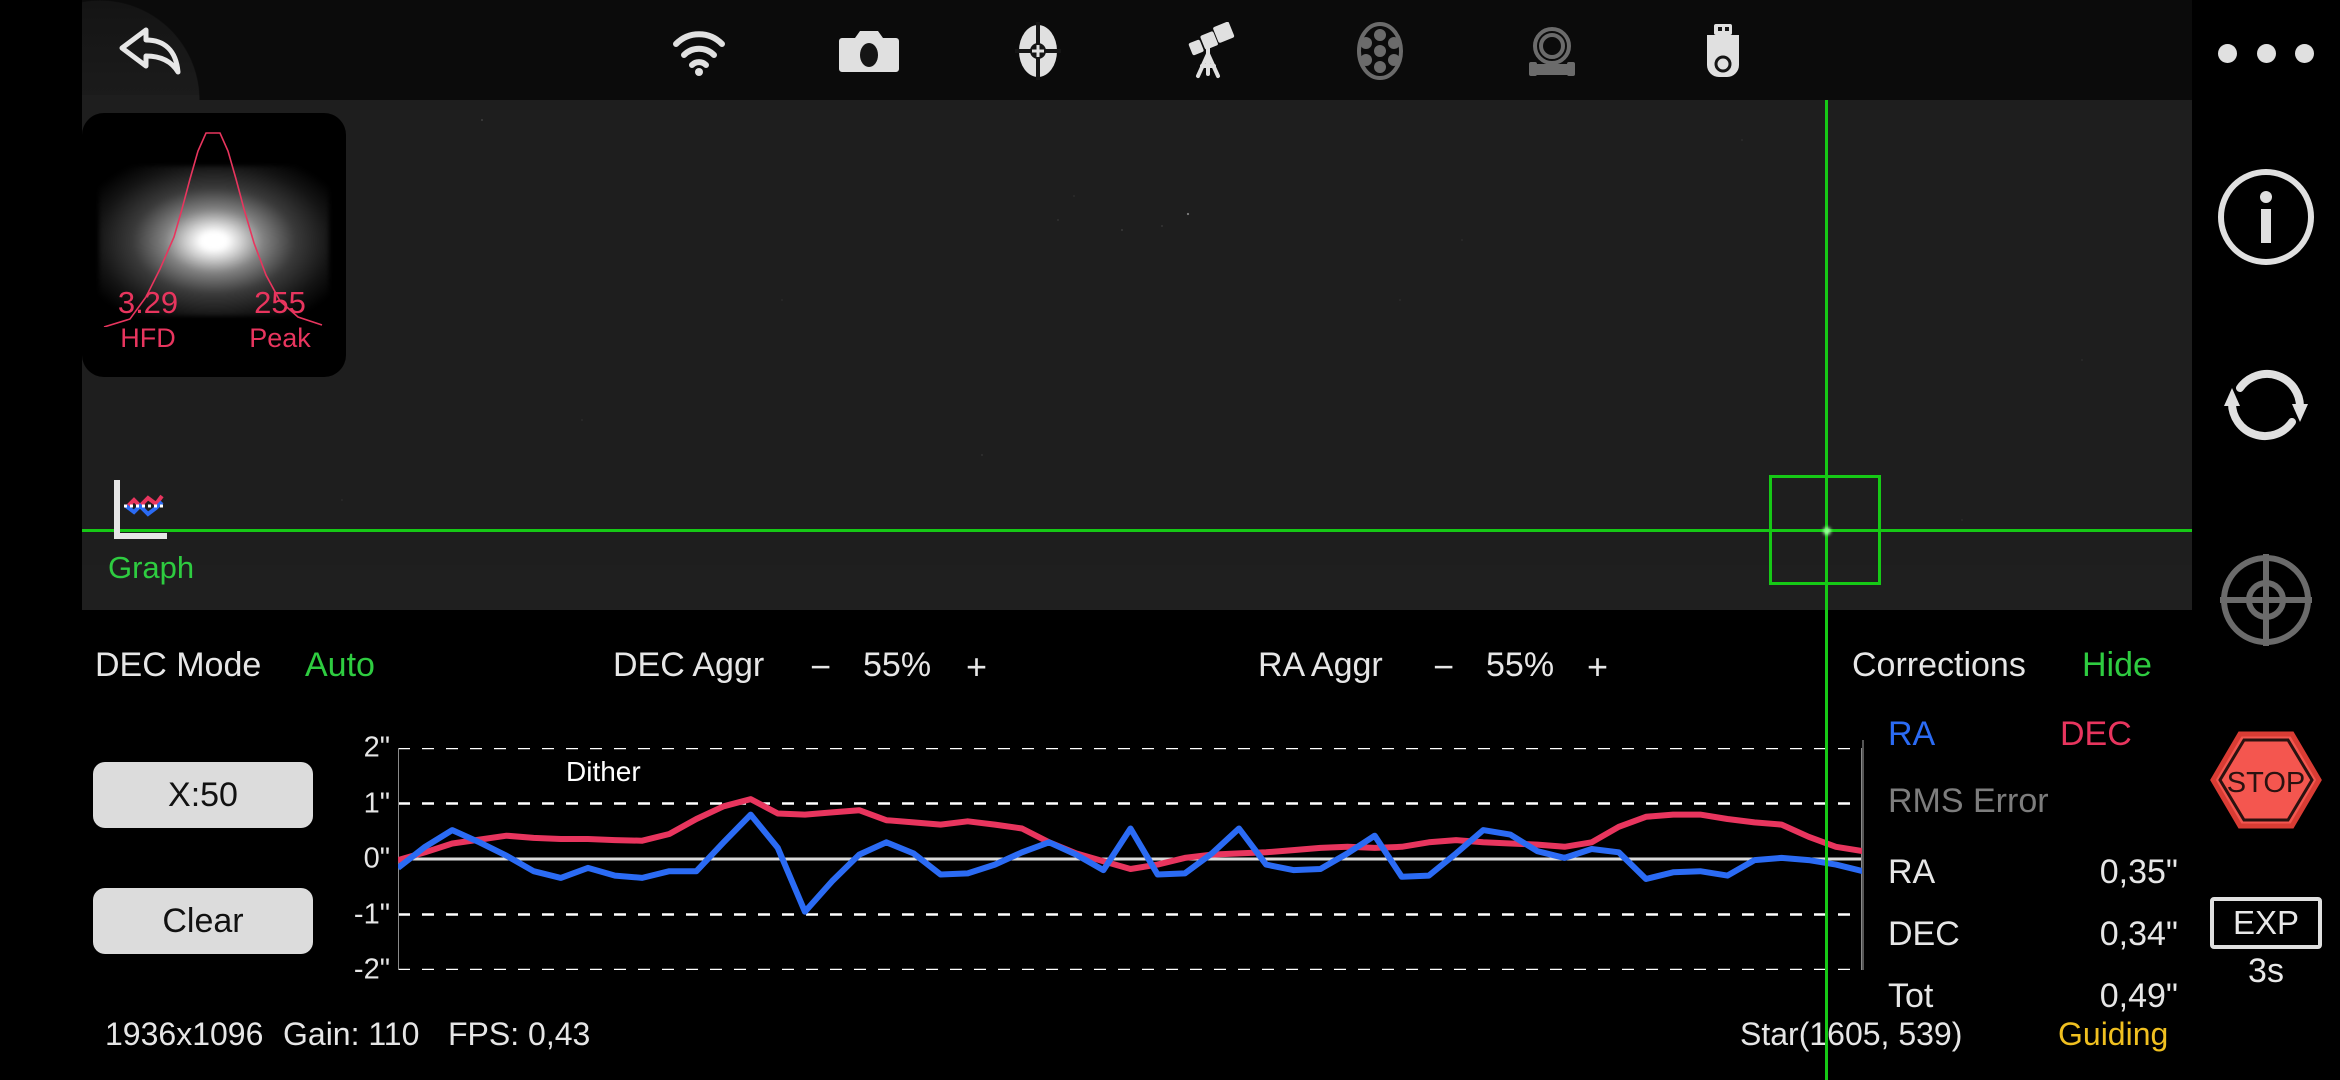 The width and height of the screenshot is (2340, 1080). I want to click on rms-row-ra-value: 0,35", so click(2138, 872).